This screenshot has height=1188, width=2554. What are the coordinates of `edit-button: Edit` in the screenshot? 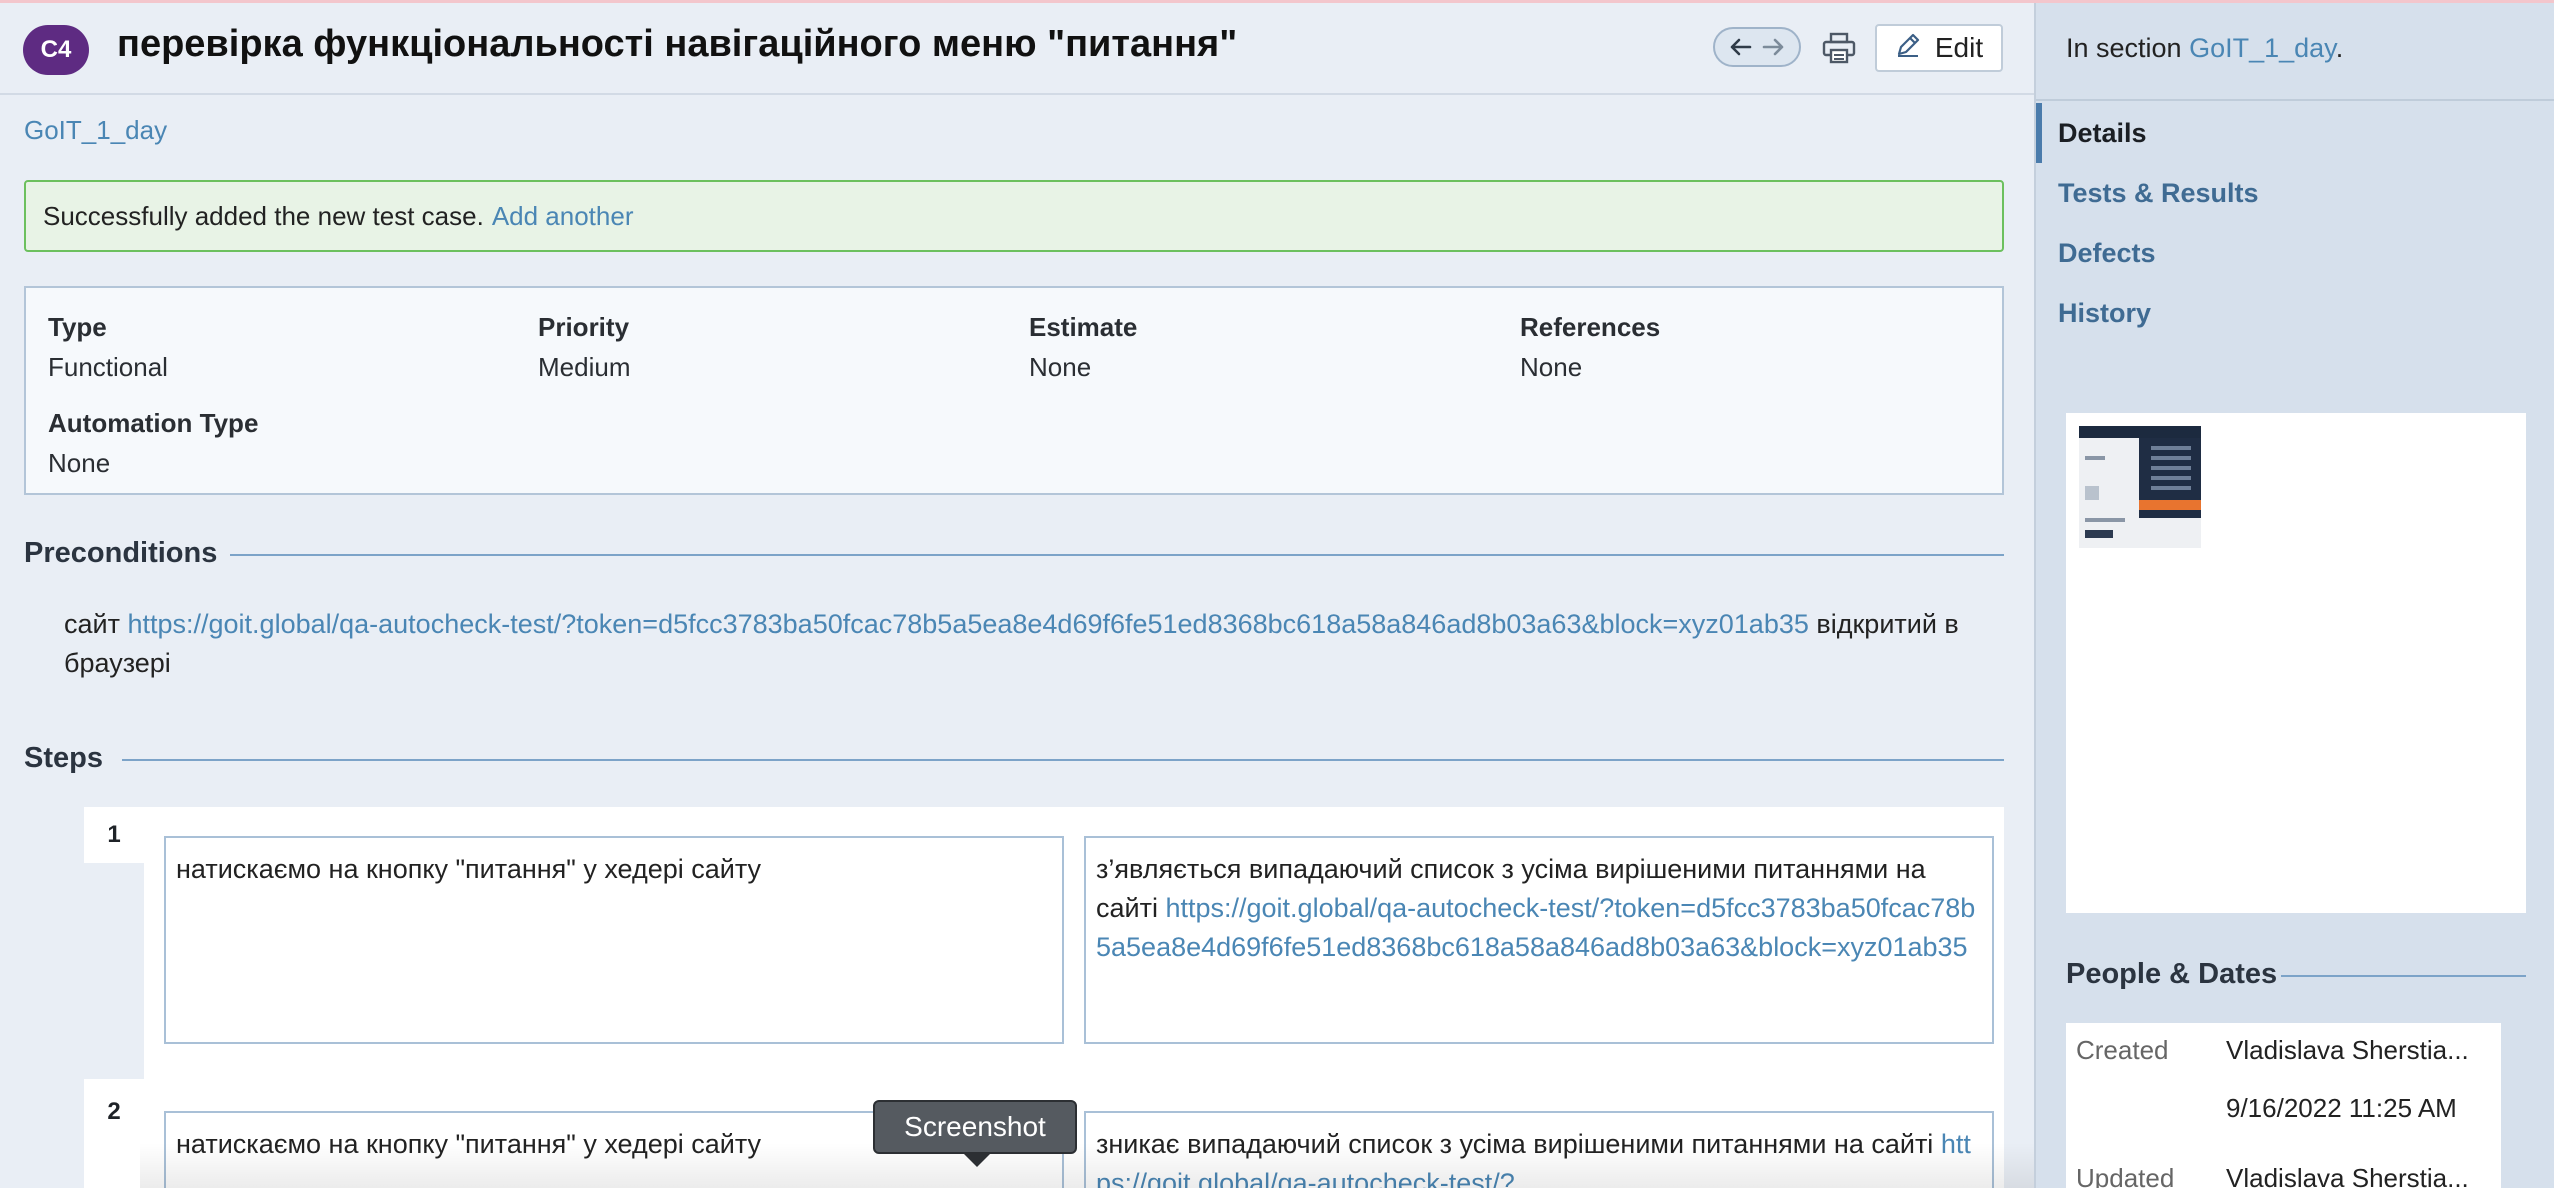 It's located at (1939, 48).